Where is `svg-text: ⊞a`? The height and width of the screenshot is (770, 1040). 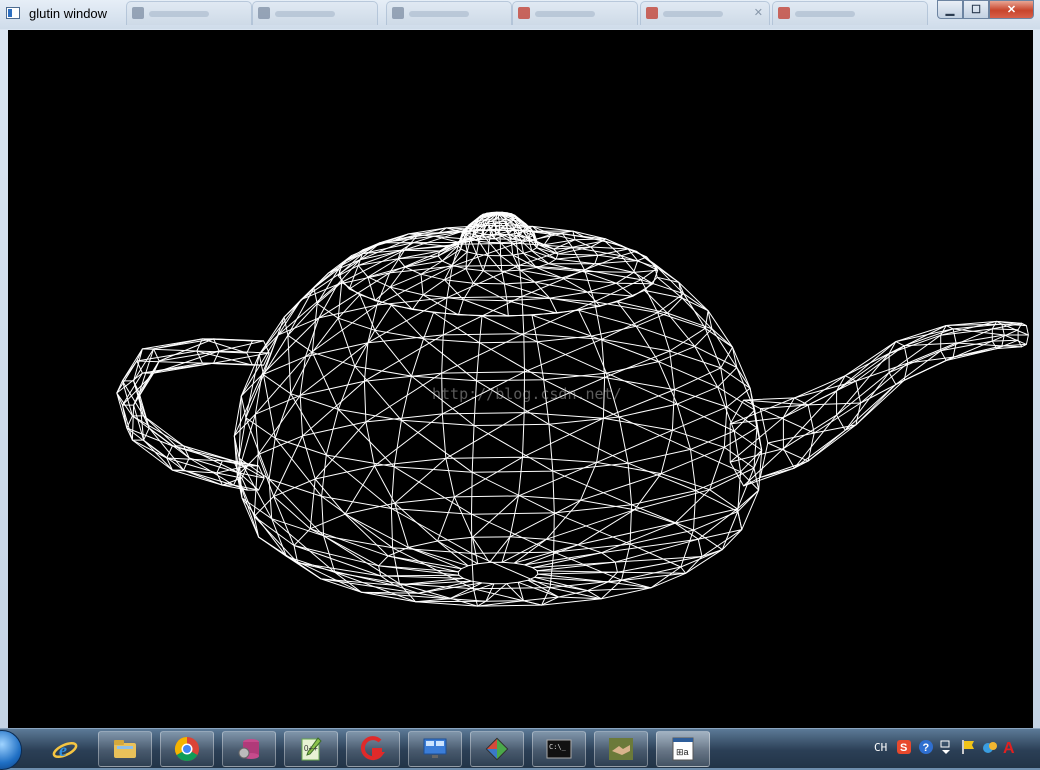 svg-text: ⊞a is located at coordinates (682, 752).